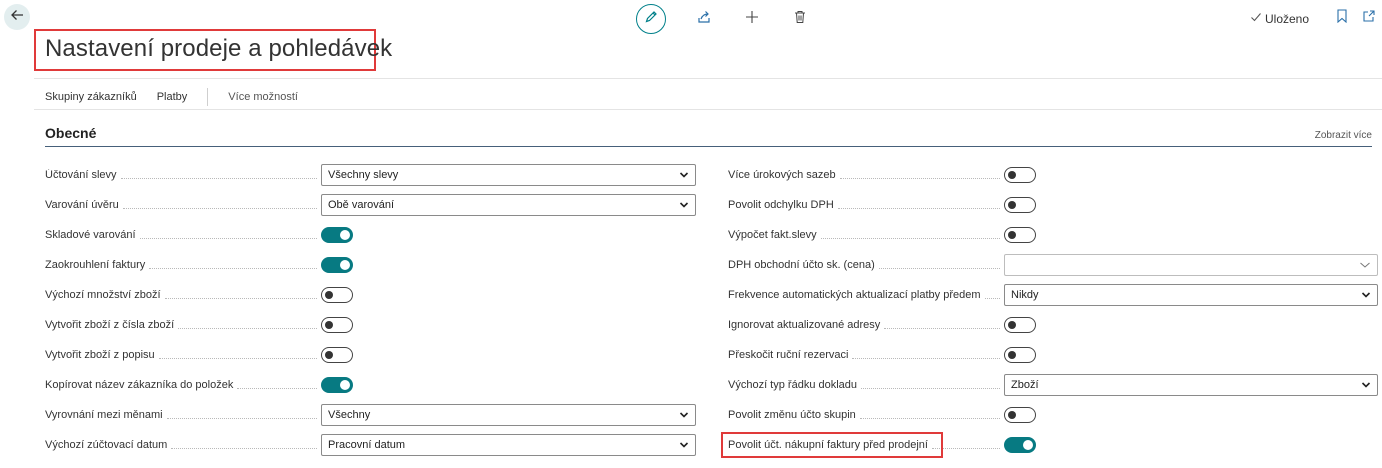 The width and height of the screenshot is (1382, 468). I want to click on field-label: Varování úvěru, so click(183, 205).